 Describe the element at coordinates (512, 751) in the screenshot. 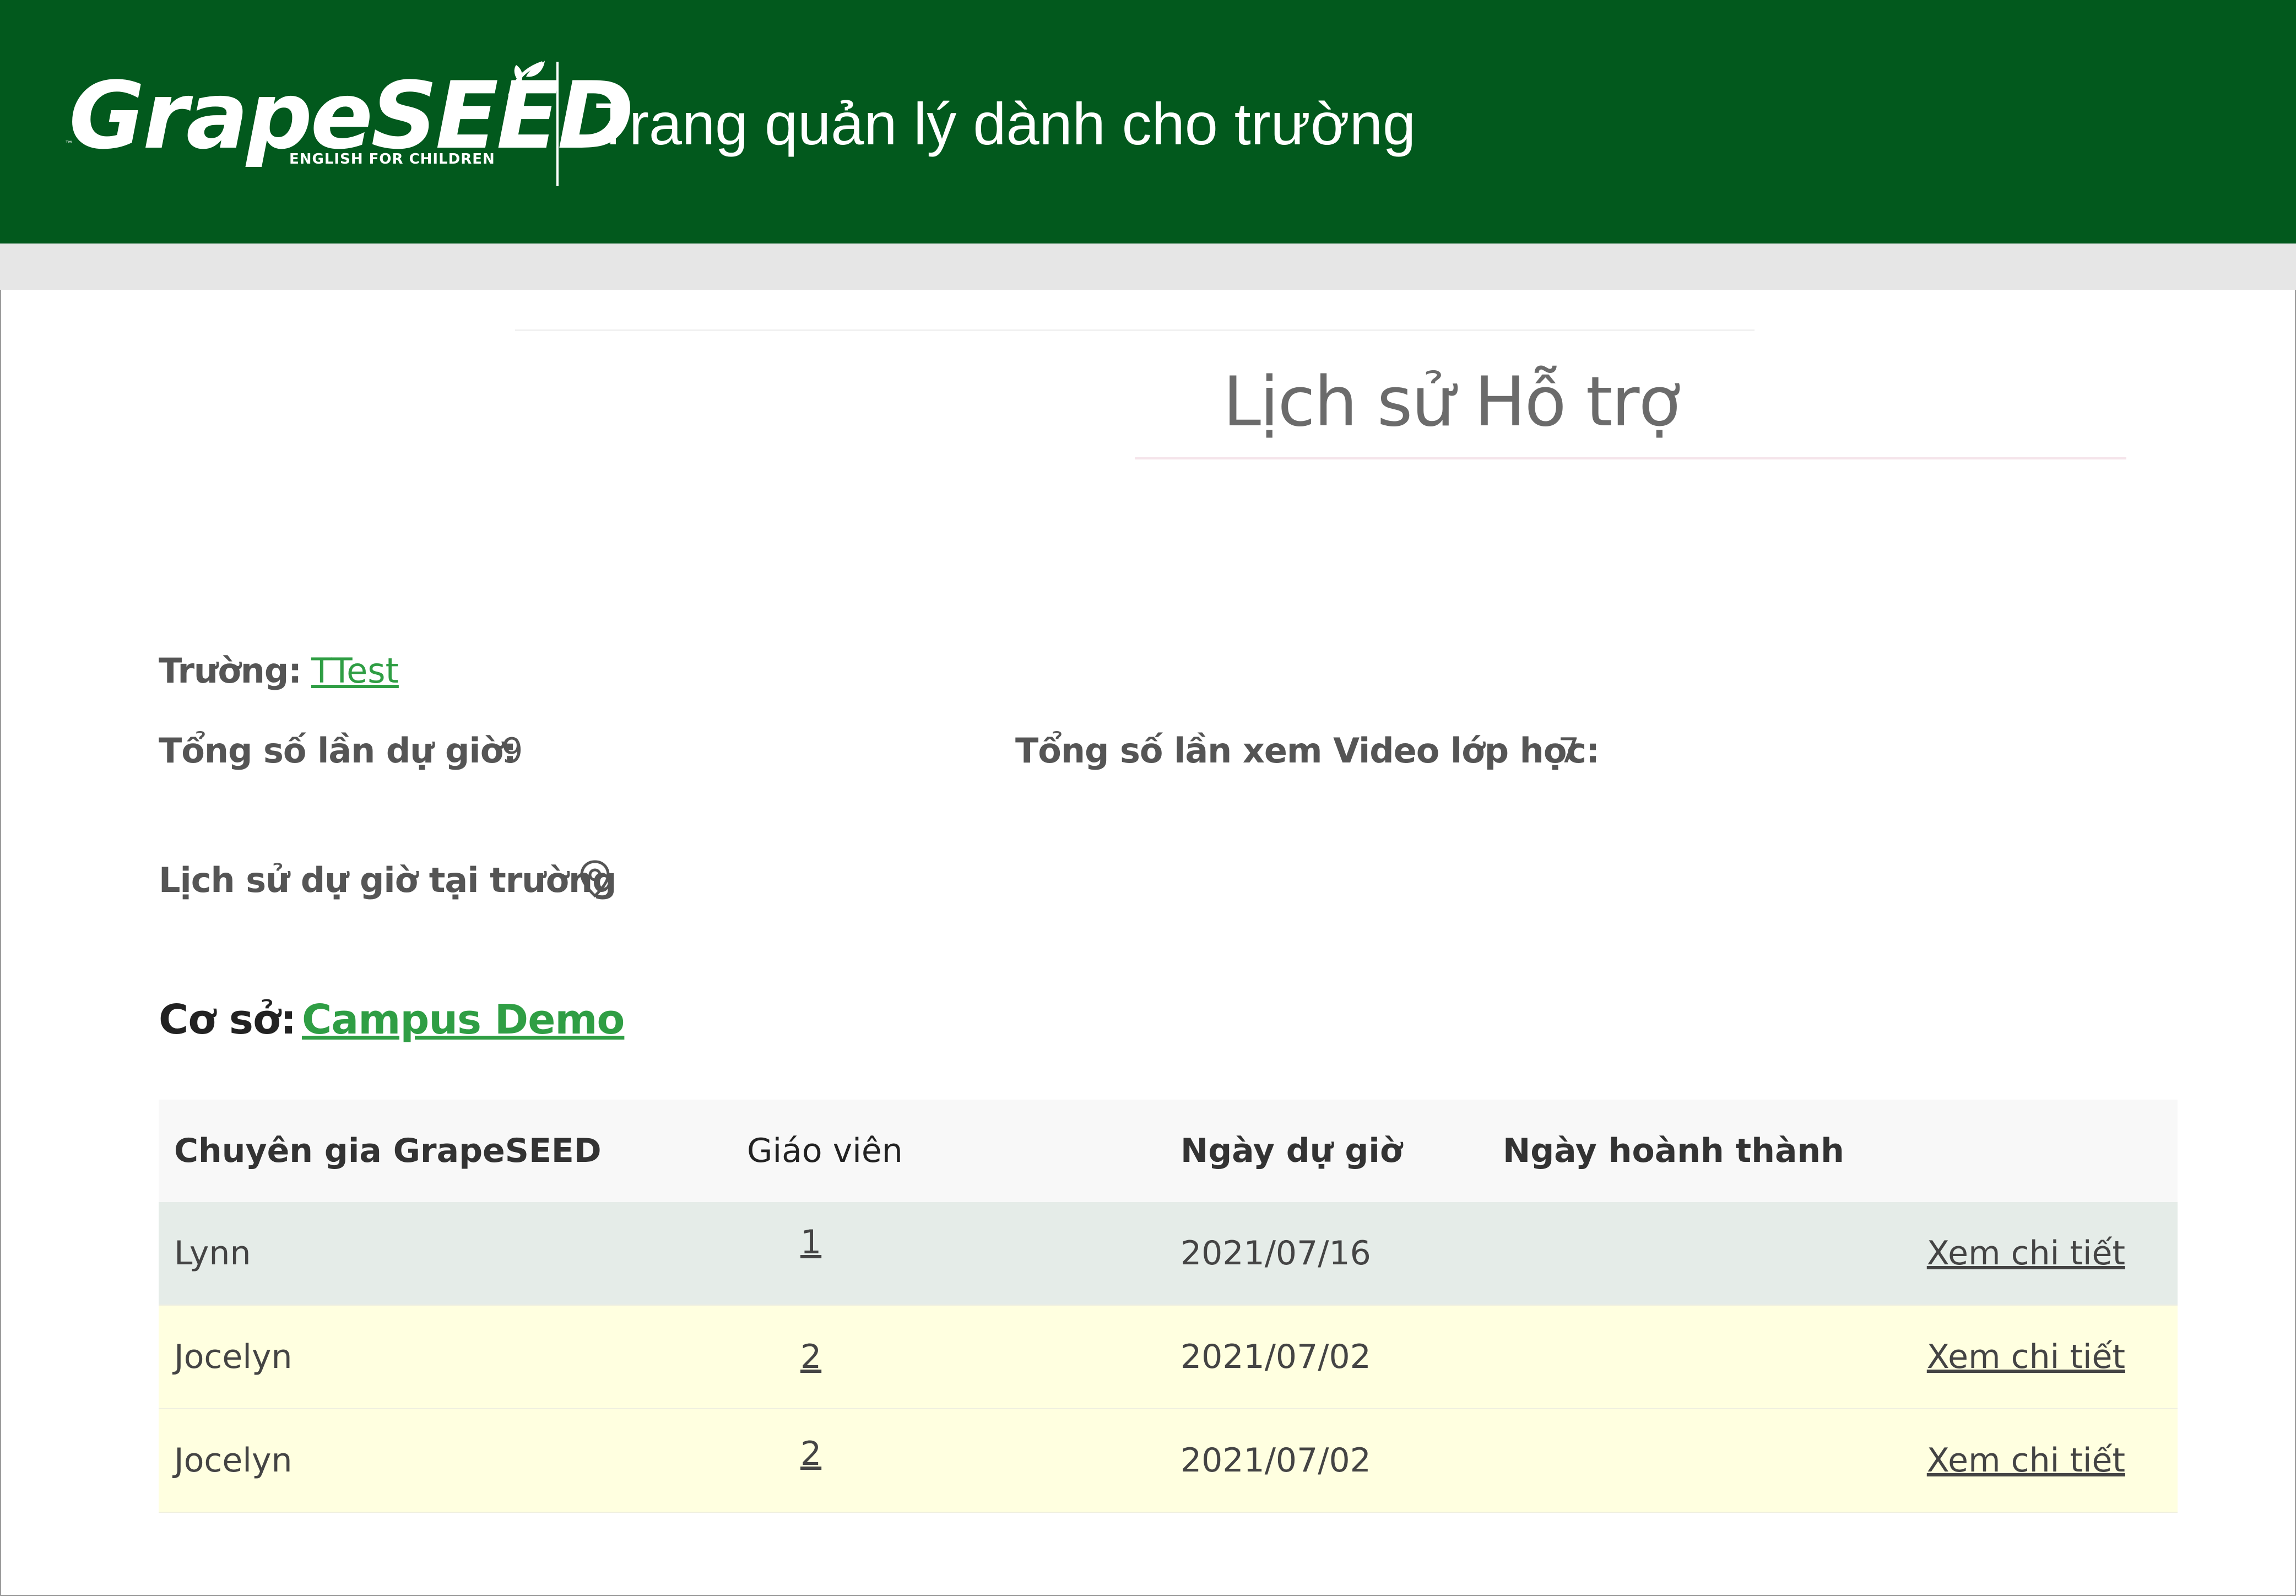

I see `visits-total-value: 9` at that location.